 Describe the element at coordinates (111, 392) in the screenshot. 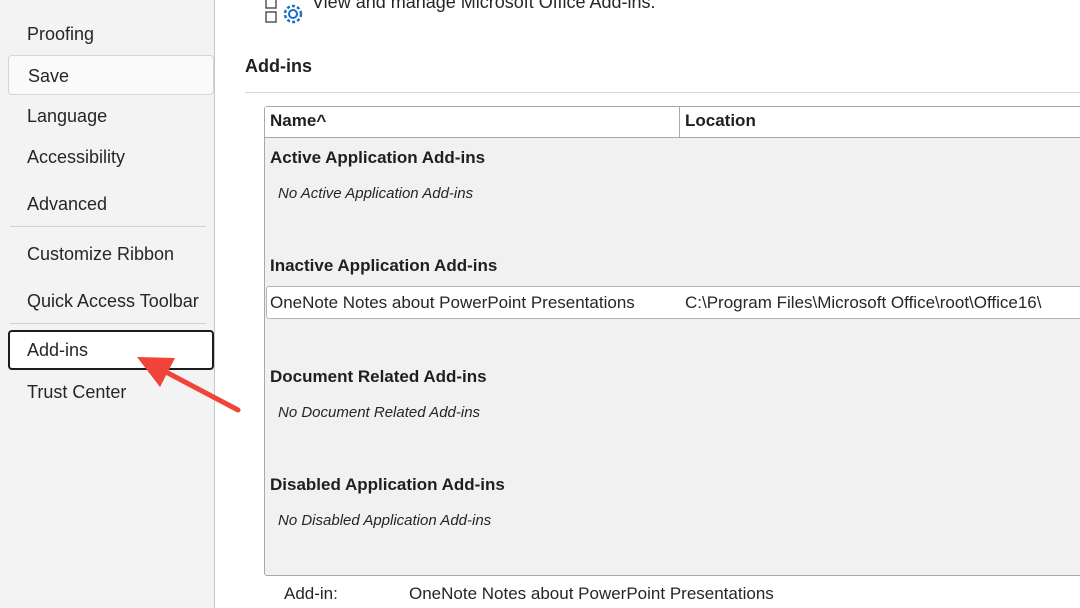

I see `sidebar-item-trust-center: Trust Center` at that location.